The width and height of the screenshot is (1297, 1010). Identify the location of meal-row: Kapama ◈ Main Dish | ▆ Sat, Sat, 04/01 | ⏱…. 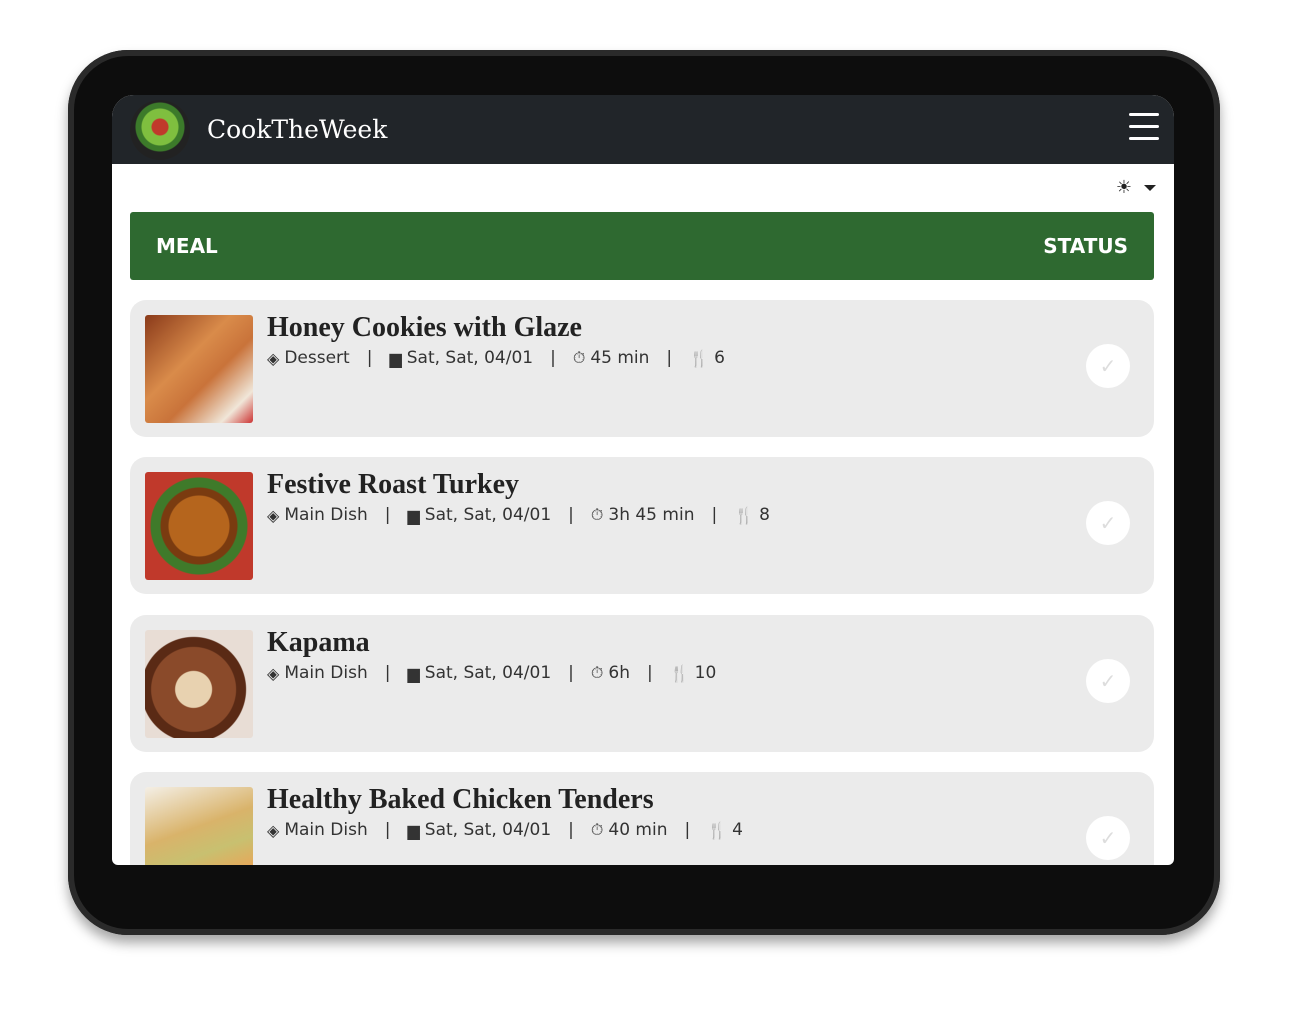
(642, 683).